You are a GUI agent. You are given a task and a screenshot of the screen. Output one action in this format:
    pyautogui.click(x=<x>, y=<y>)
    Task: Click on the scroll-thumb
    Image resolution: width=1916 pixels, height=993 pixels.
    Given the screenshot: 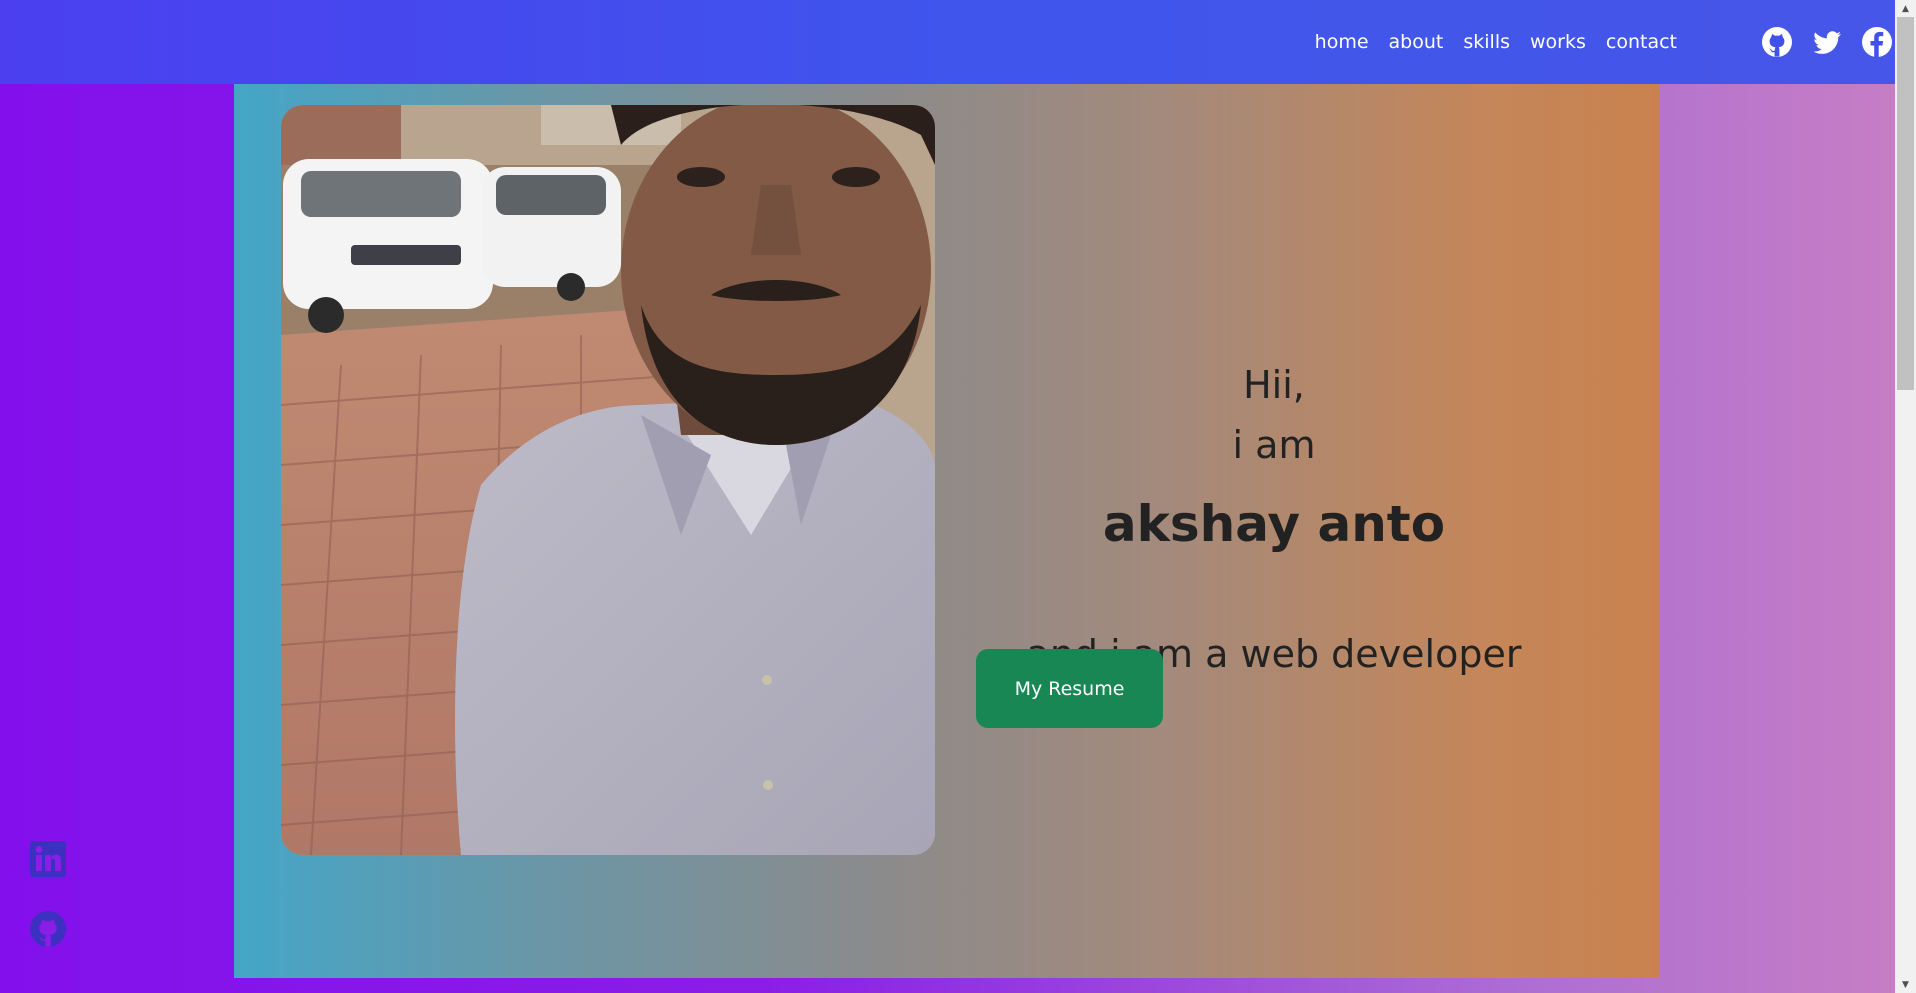 What is the action you would take?
    pyautogui.click(x=1905, y=203)
    